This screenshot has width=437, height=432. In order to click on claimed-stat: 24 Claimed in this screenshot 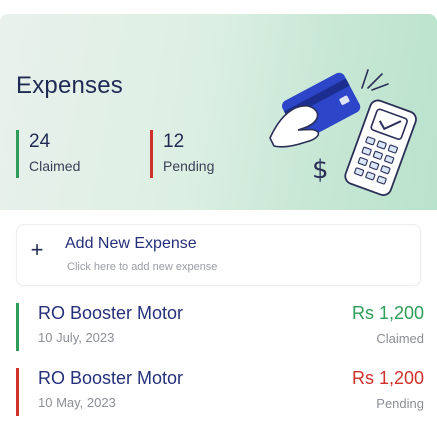, I will do `click(48, 154)`.